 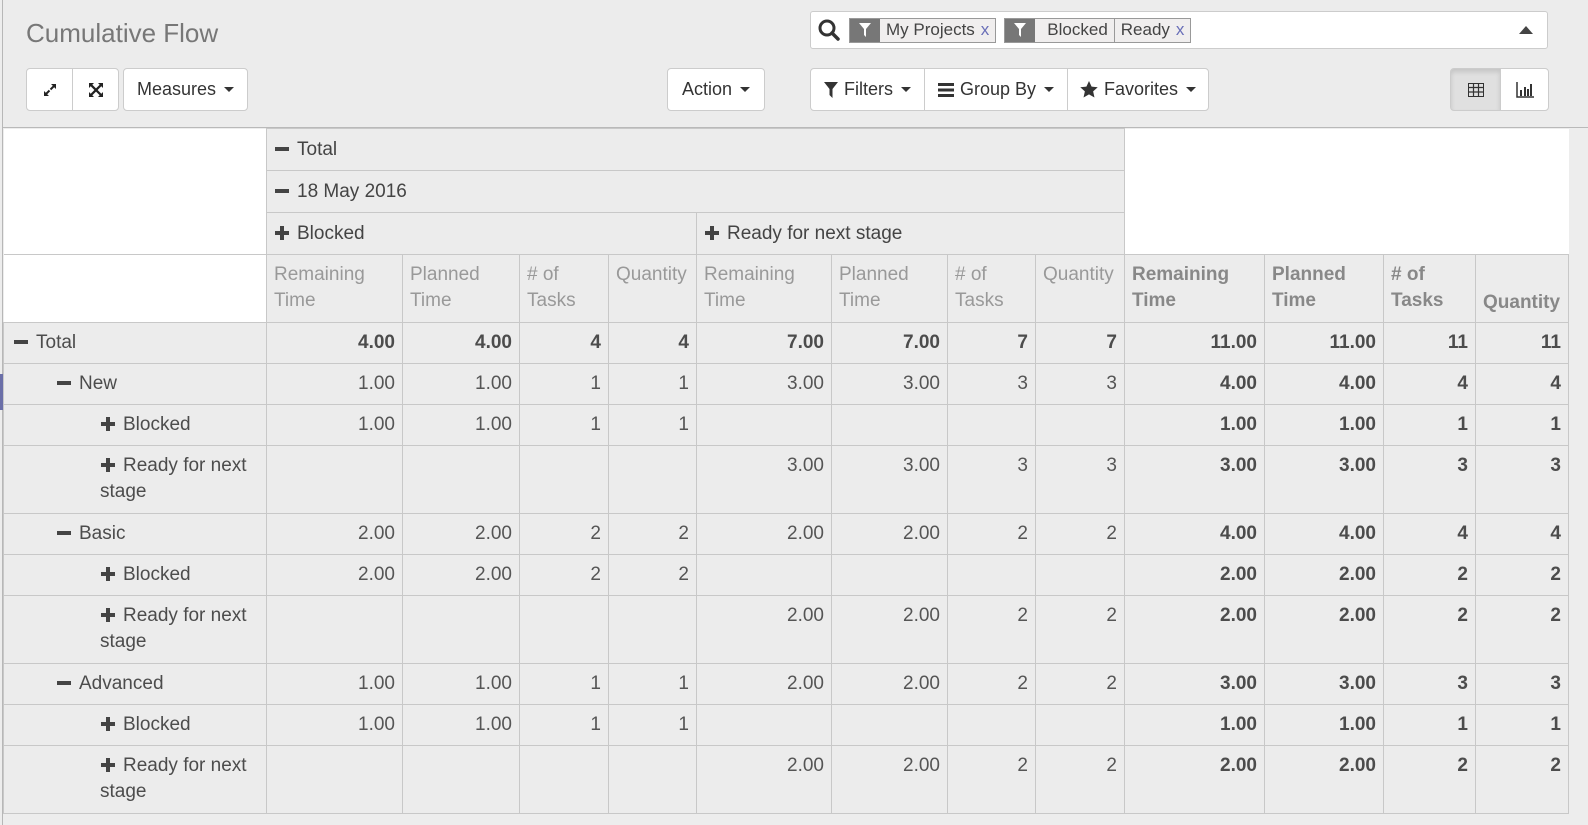 I want to click on pivot-cell: 7.00, so click(x=889, y=343).